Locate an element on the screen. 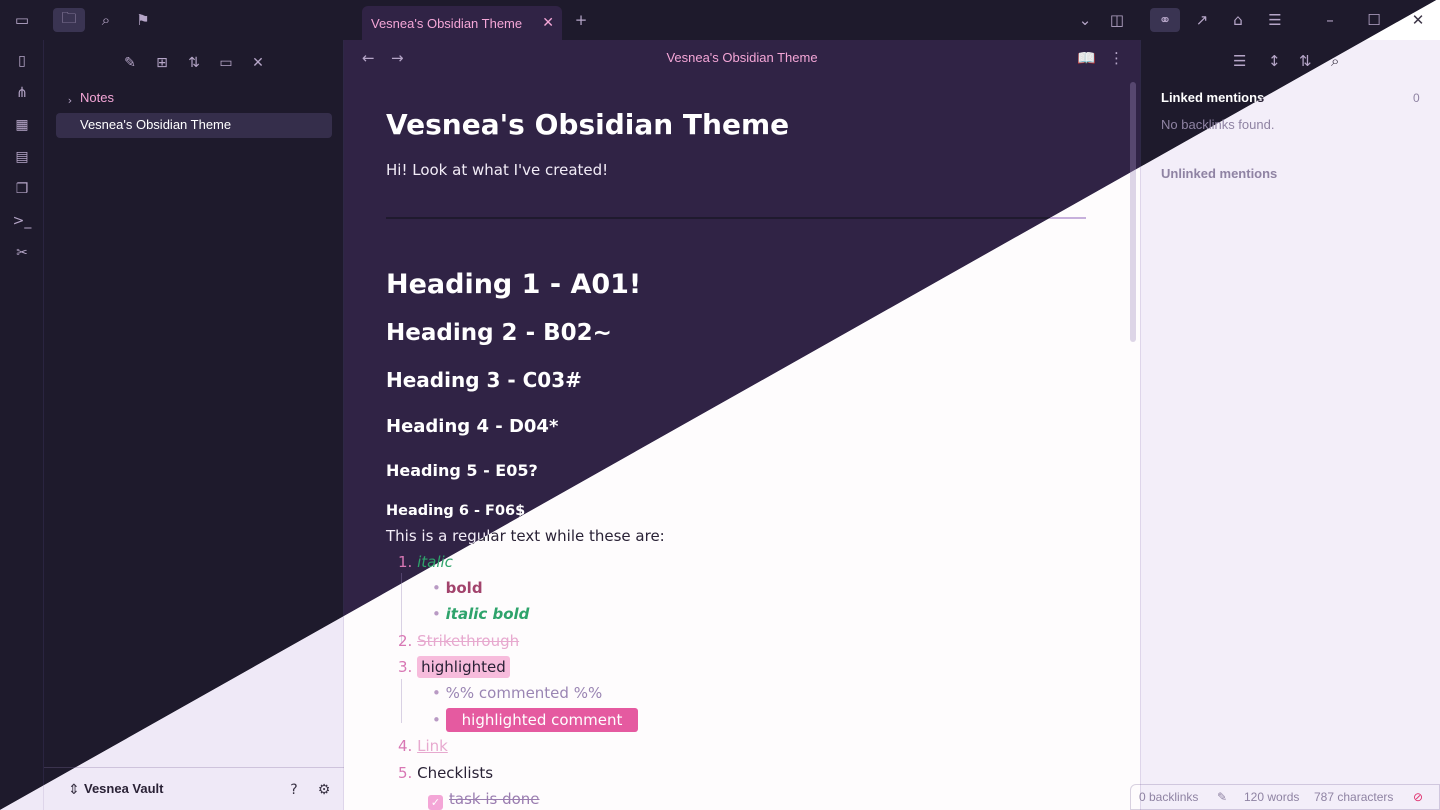  gear-icon: ⚙ is located at coordinates (324, 790).